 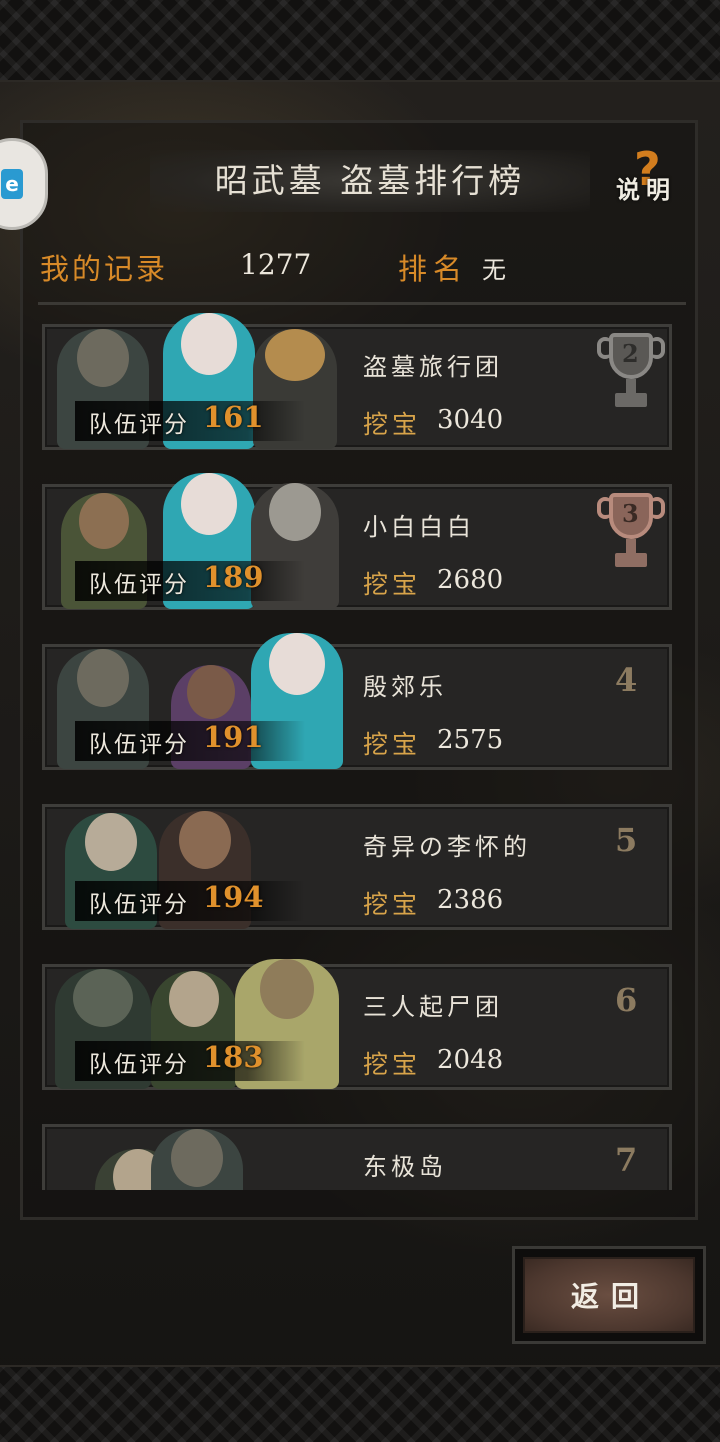 I want to click on team-score-value: 189, so click(x=233, y=577).